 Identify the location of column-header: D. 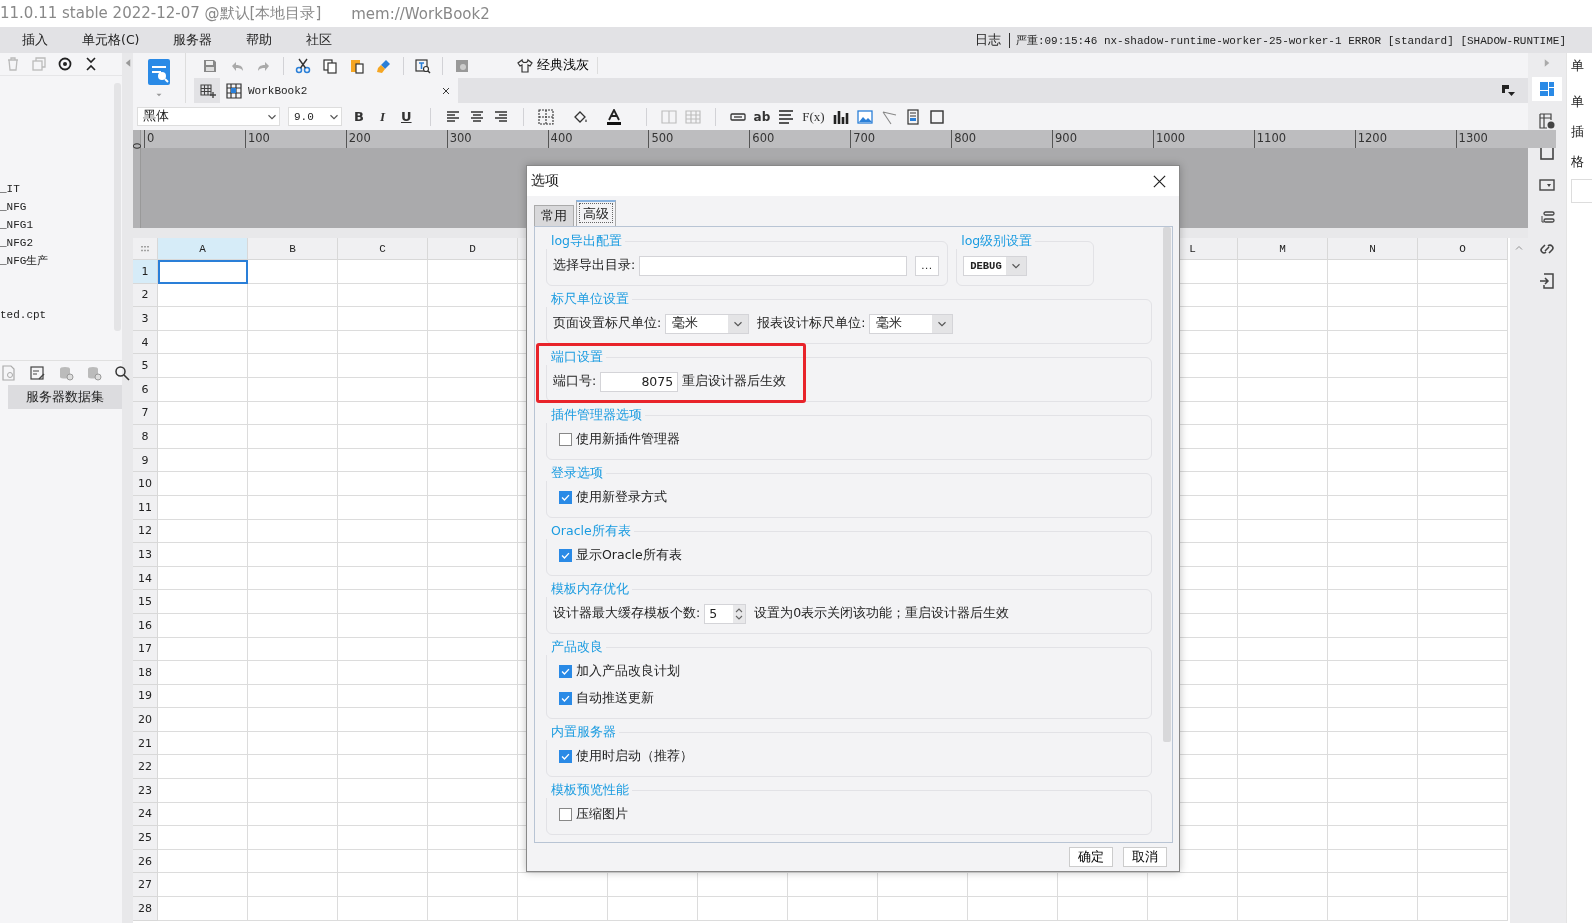
(473, 249).